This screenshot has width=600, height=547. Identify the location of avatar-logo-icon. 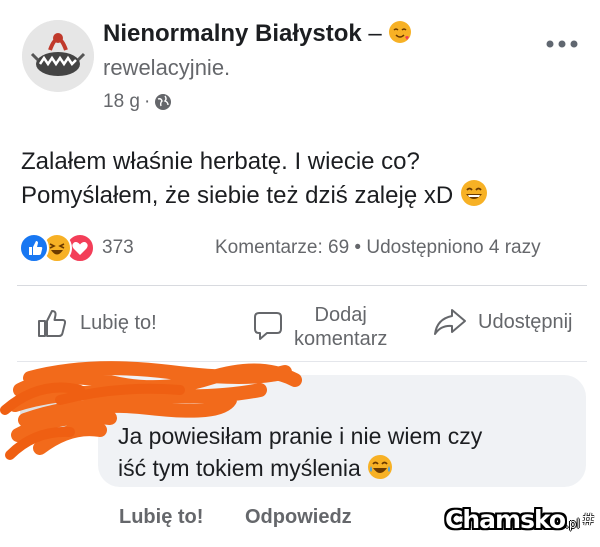
(58, 56).